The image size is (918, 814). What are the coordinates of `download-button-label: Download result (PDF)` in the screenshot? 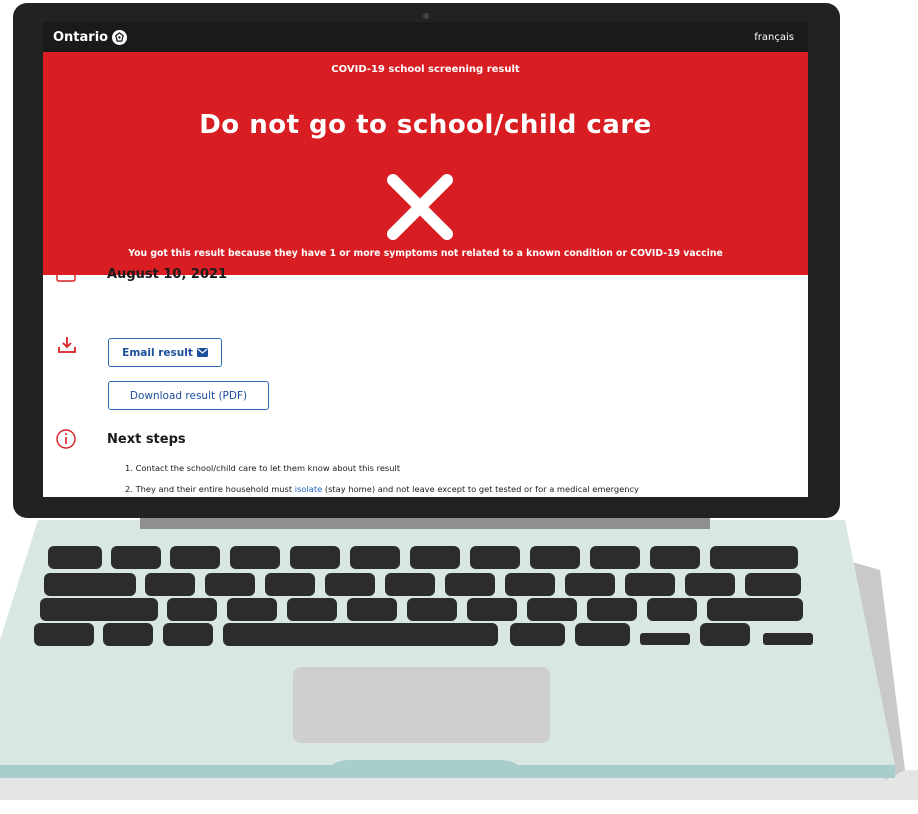 It's located at (188, 395).